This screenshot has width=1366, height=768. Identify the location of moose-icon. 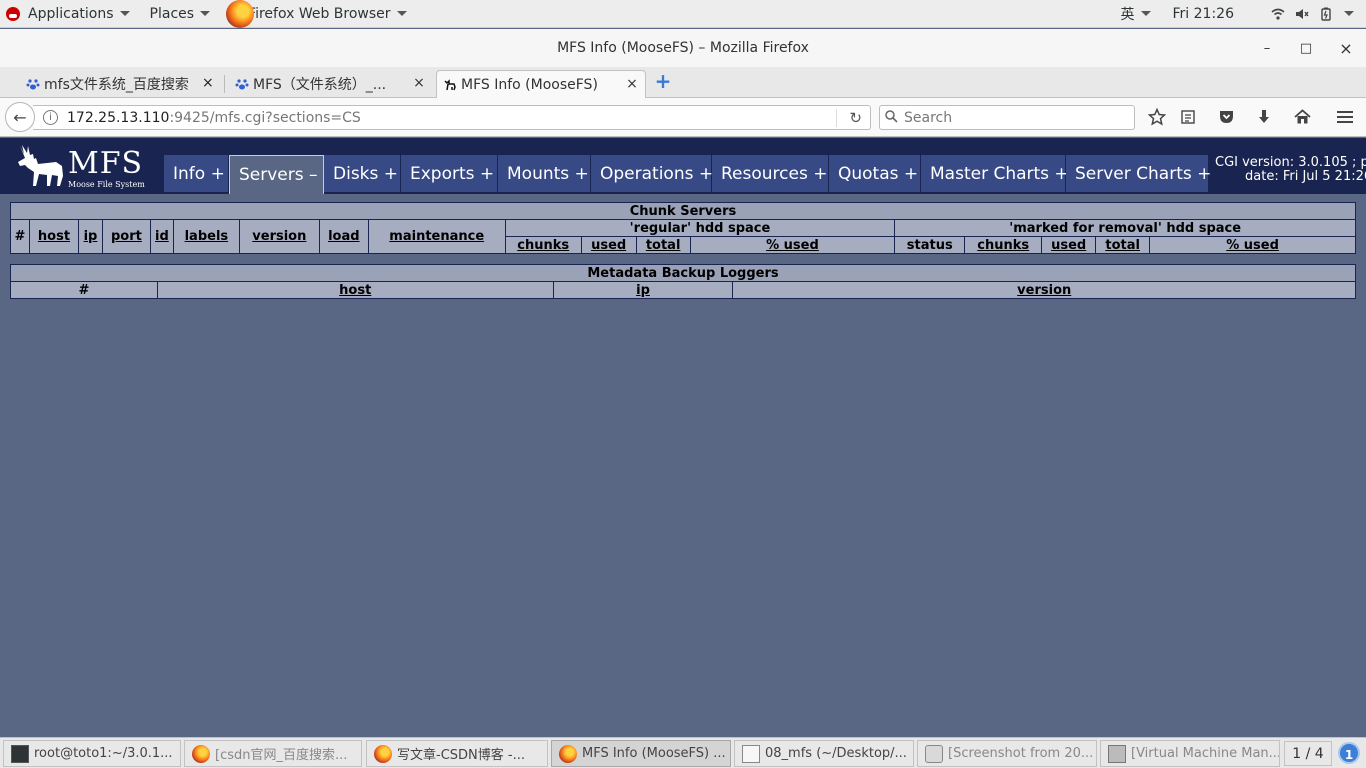
(450, 85).